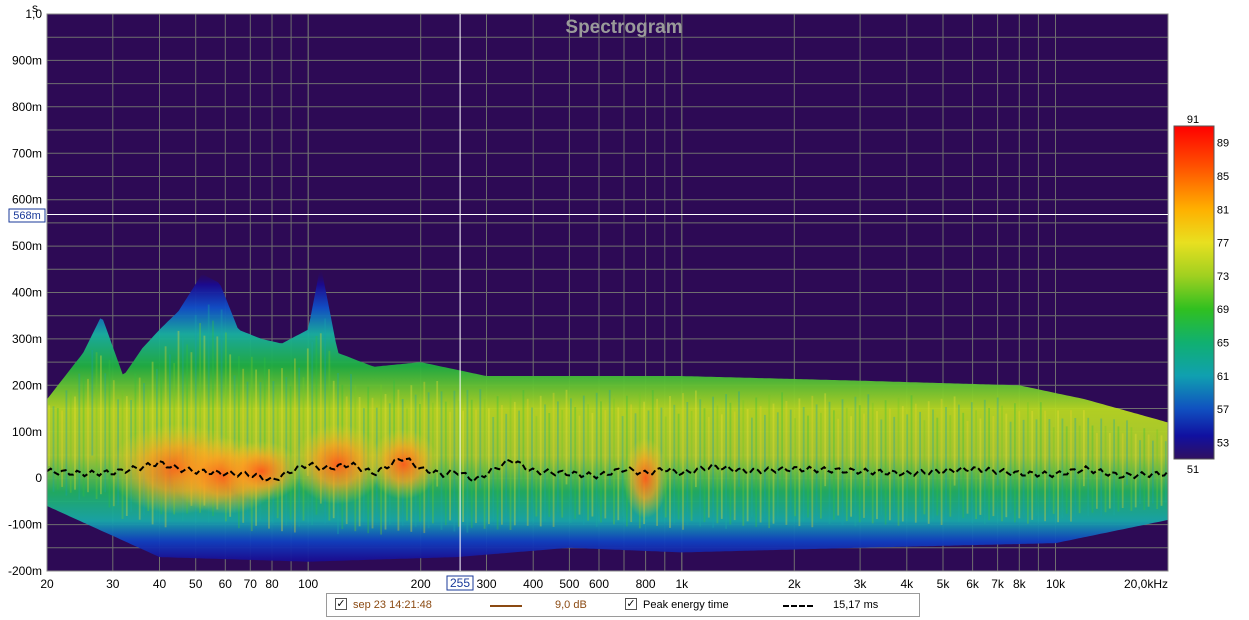  I want to click on measurement-checkbox: ✓, so click(341, 604).